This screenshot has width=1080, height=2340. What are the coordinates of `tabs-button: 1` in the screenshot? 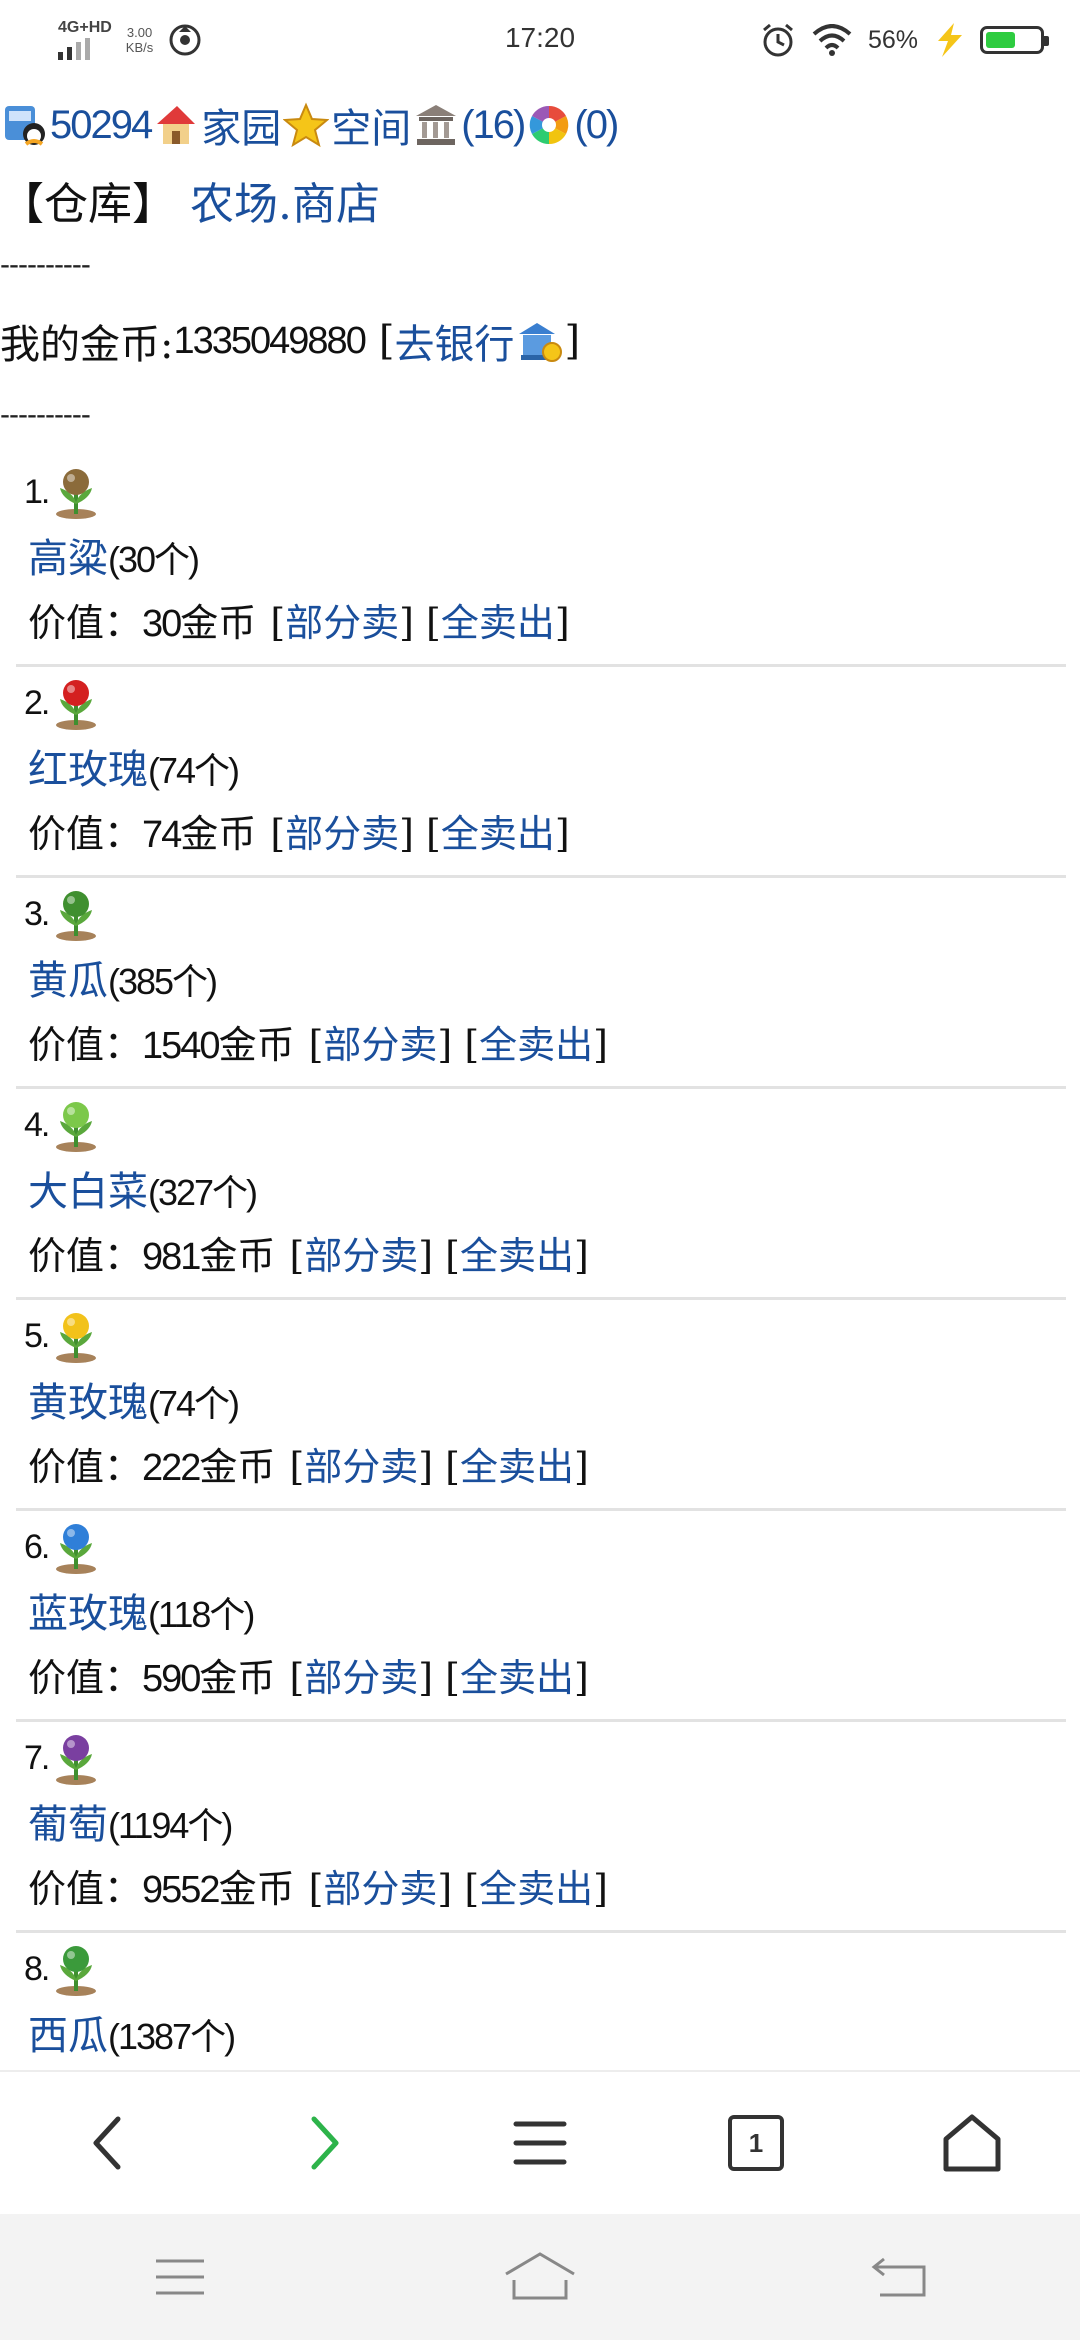 It's located at (756, 2143).